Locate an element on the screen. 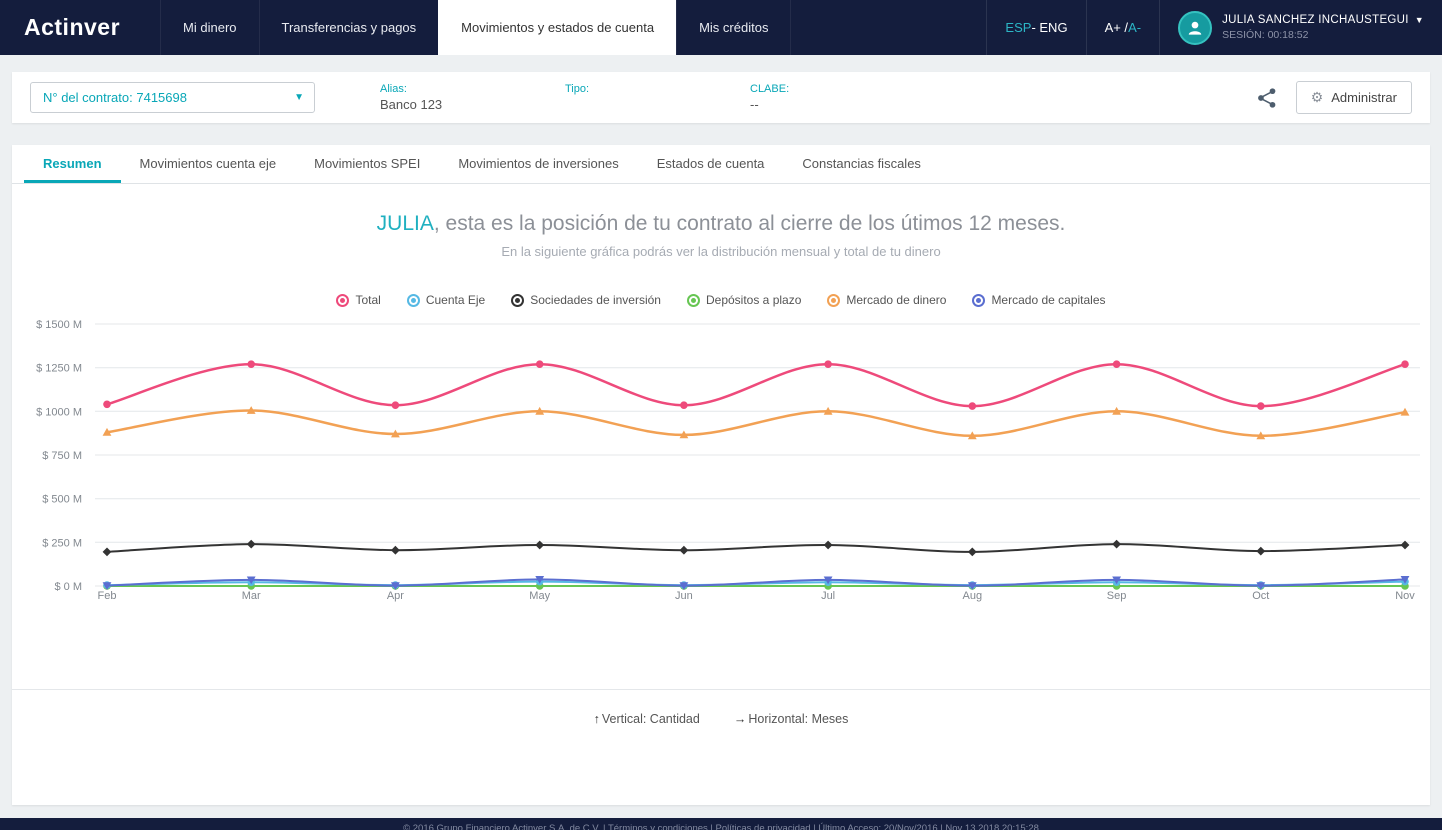  contract-select: N° del contrato: 7415698 ▼ is located at coordinates (172, 97).